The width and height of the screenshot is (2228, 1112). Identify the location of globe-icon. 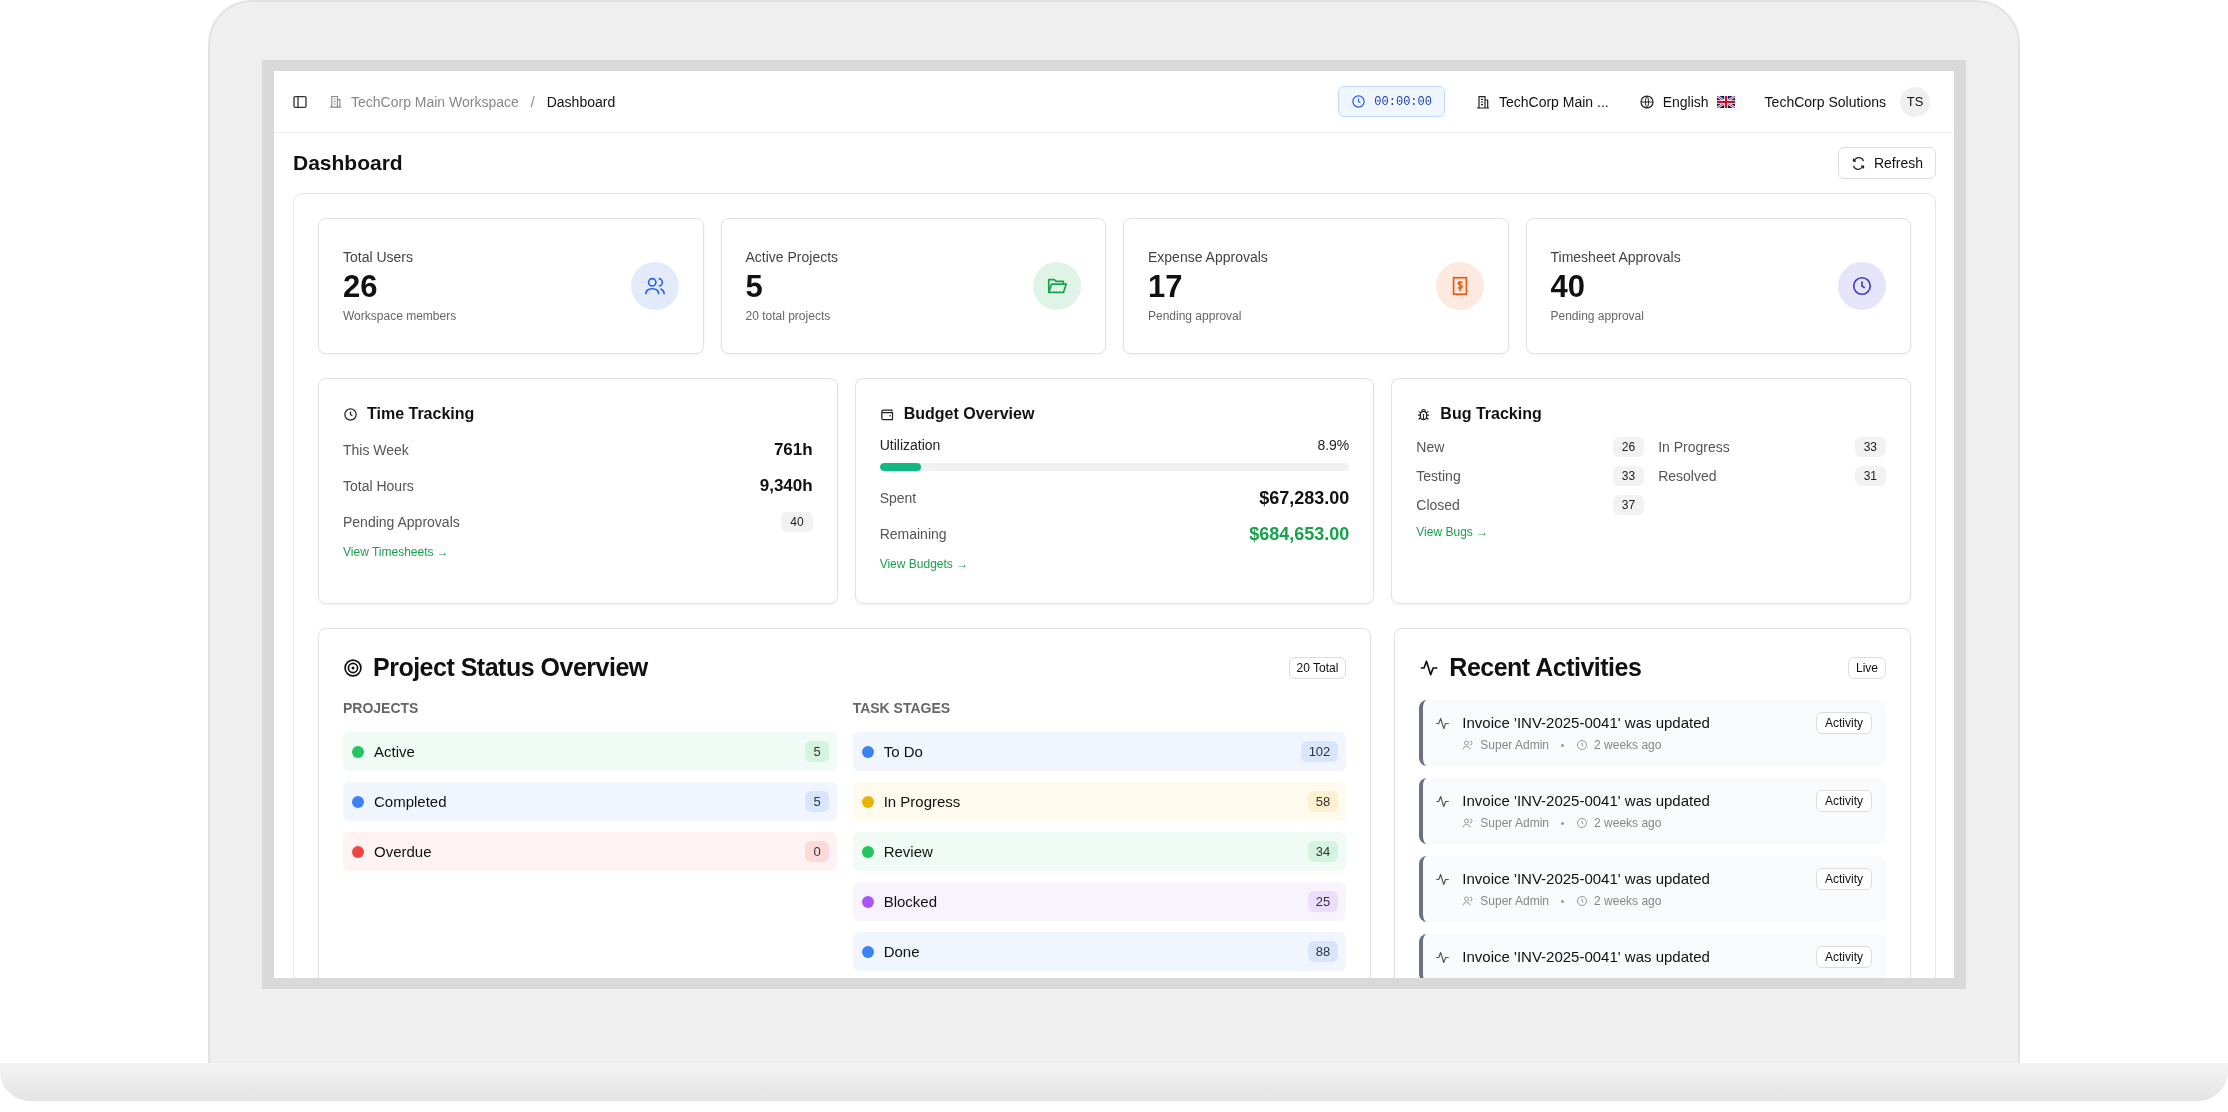
(1646, 101).